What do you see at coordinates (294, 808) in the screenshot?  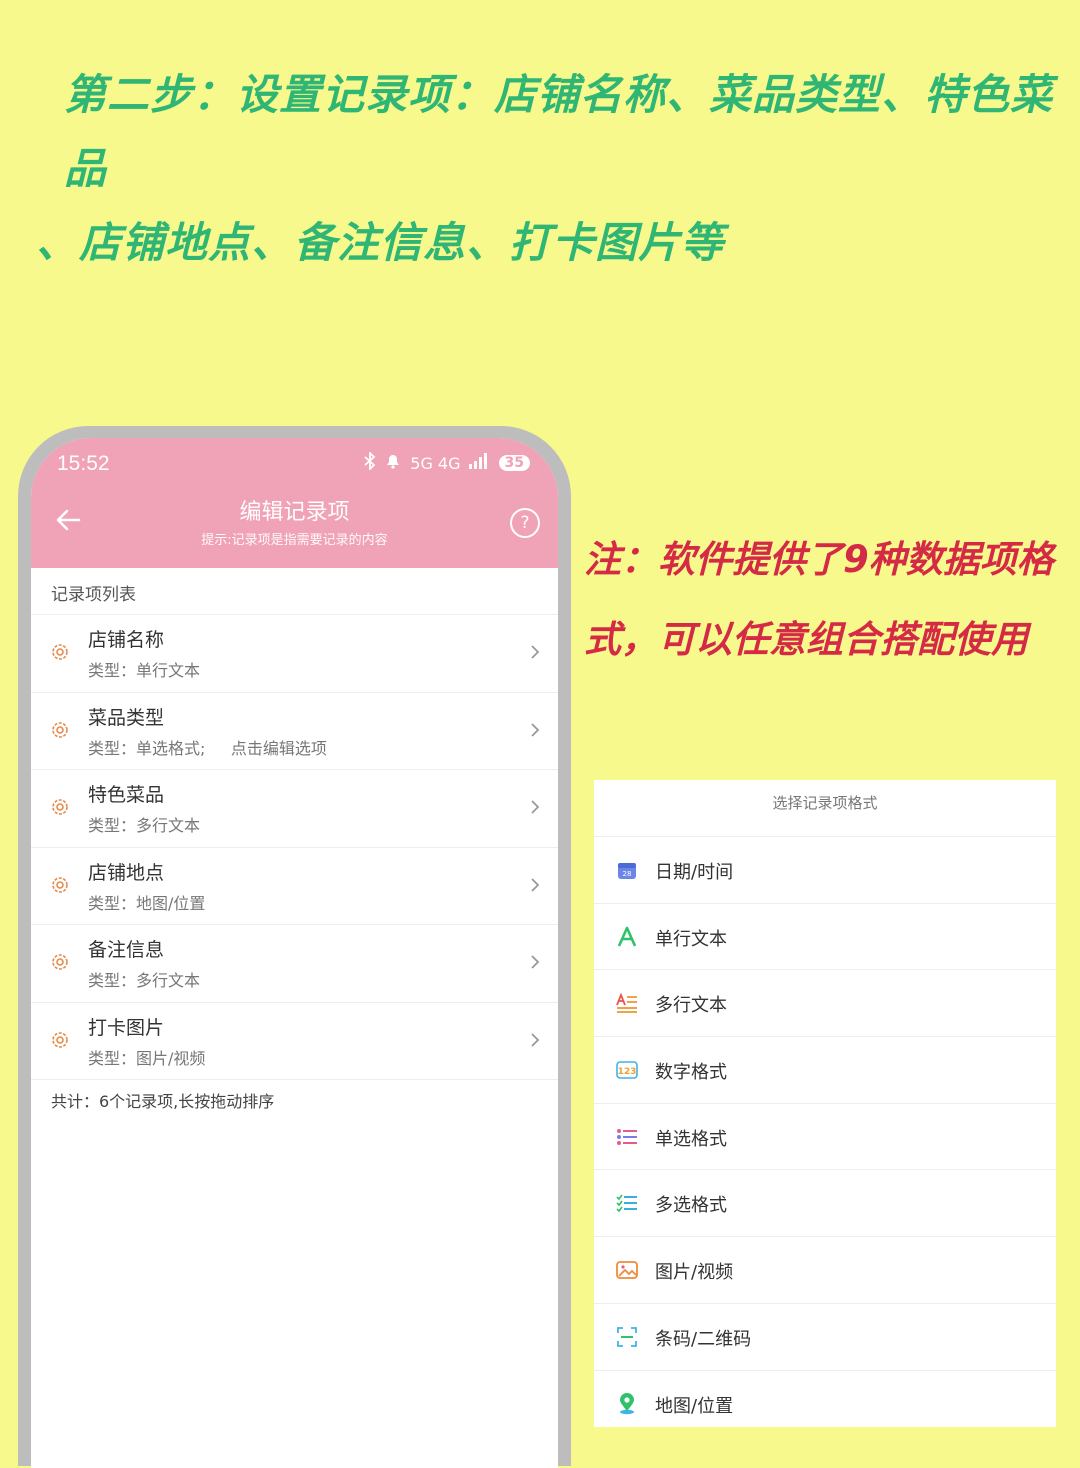 I see `record-item-row: 特色菜品 类型：多行文本` at bounding box center [294, 808].